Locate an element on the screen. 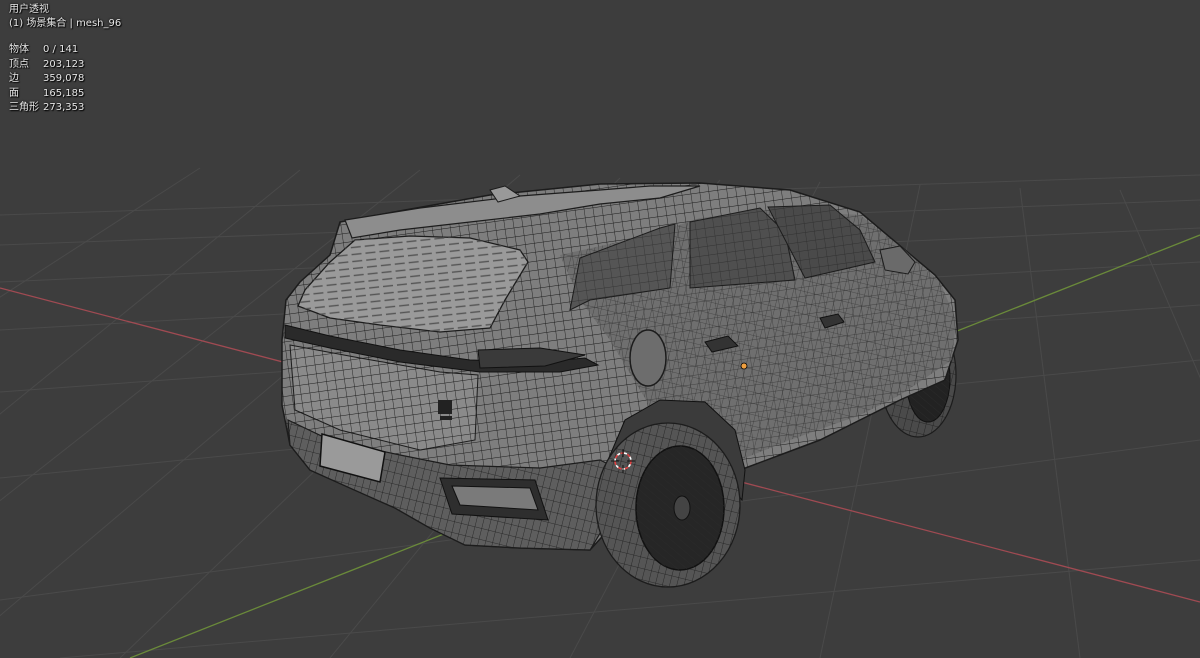  stat-value: 273,353 is located at coordinates (64, 107).